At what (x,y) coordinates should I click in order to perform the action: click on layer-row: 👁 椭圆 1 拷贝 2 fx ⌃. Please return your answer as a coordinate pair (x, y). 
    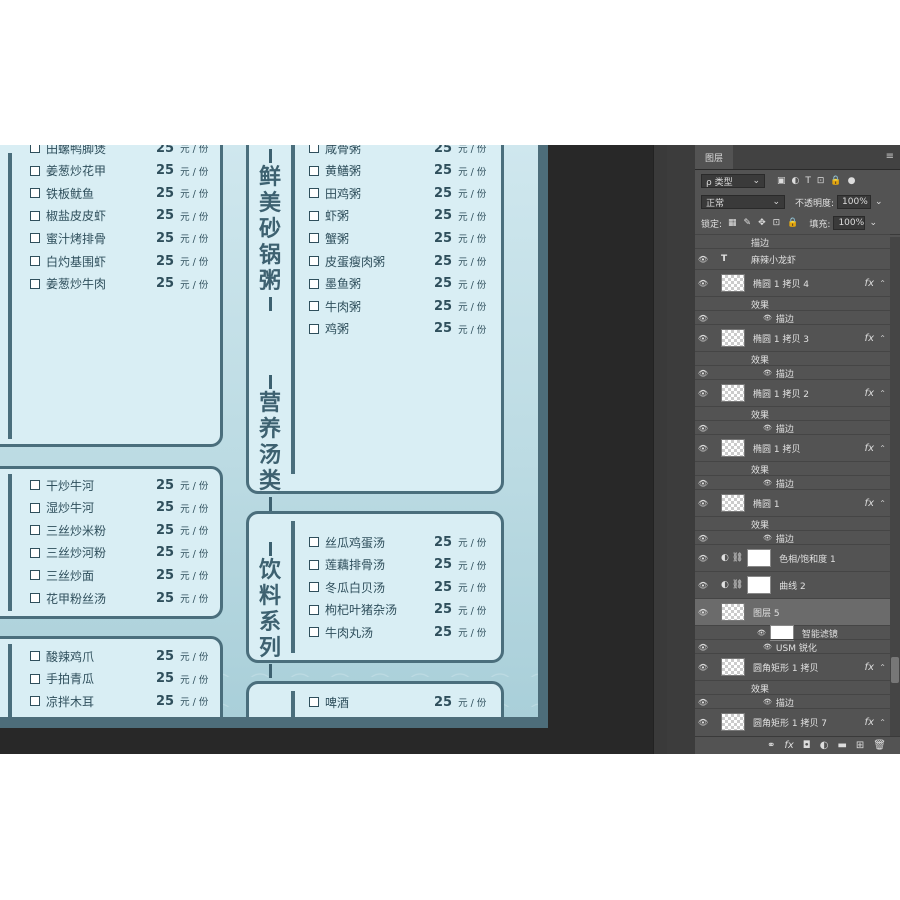
    Looking at the image, I should click on (792, 392).